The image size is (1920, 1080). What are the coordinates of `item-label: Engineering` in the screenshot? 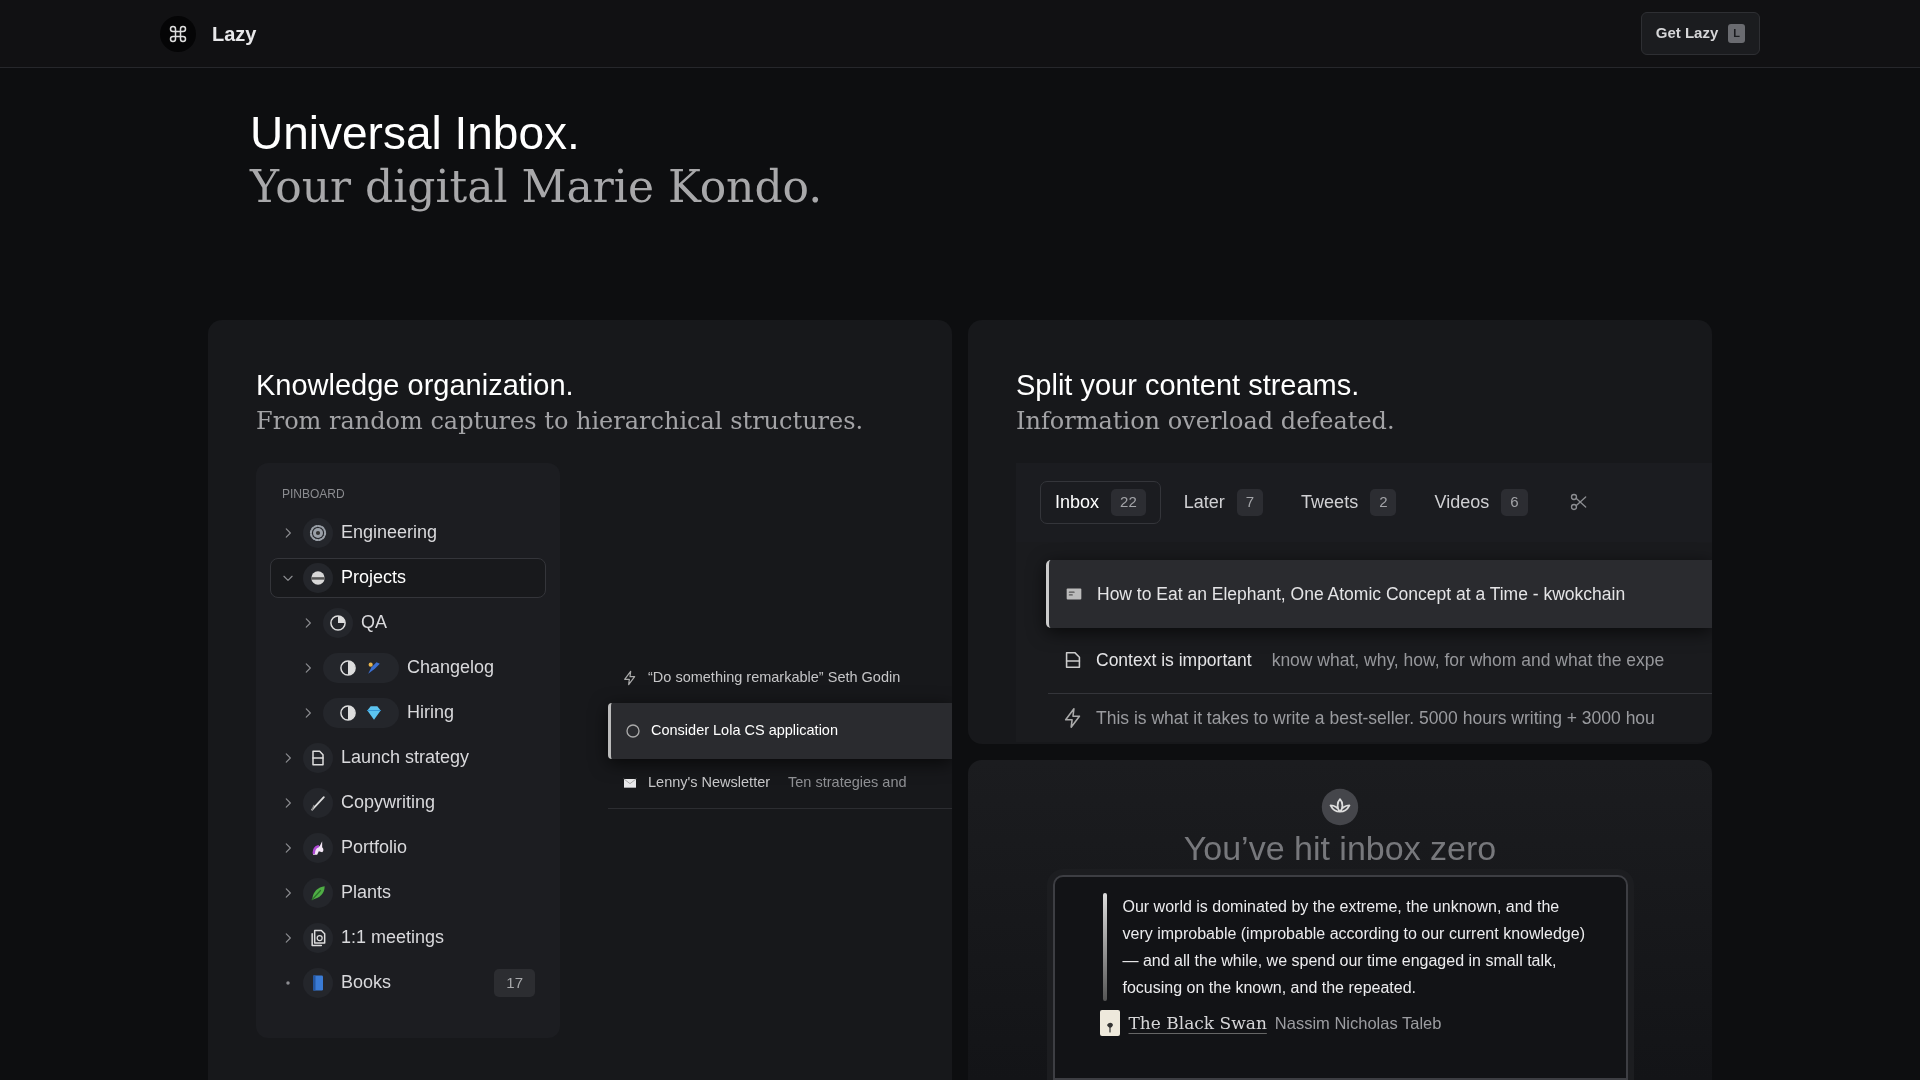 It's located at (389, 533).